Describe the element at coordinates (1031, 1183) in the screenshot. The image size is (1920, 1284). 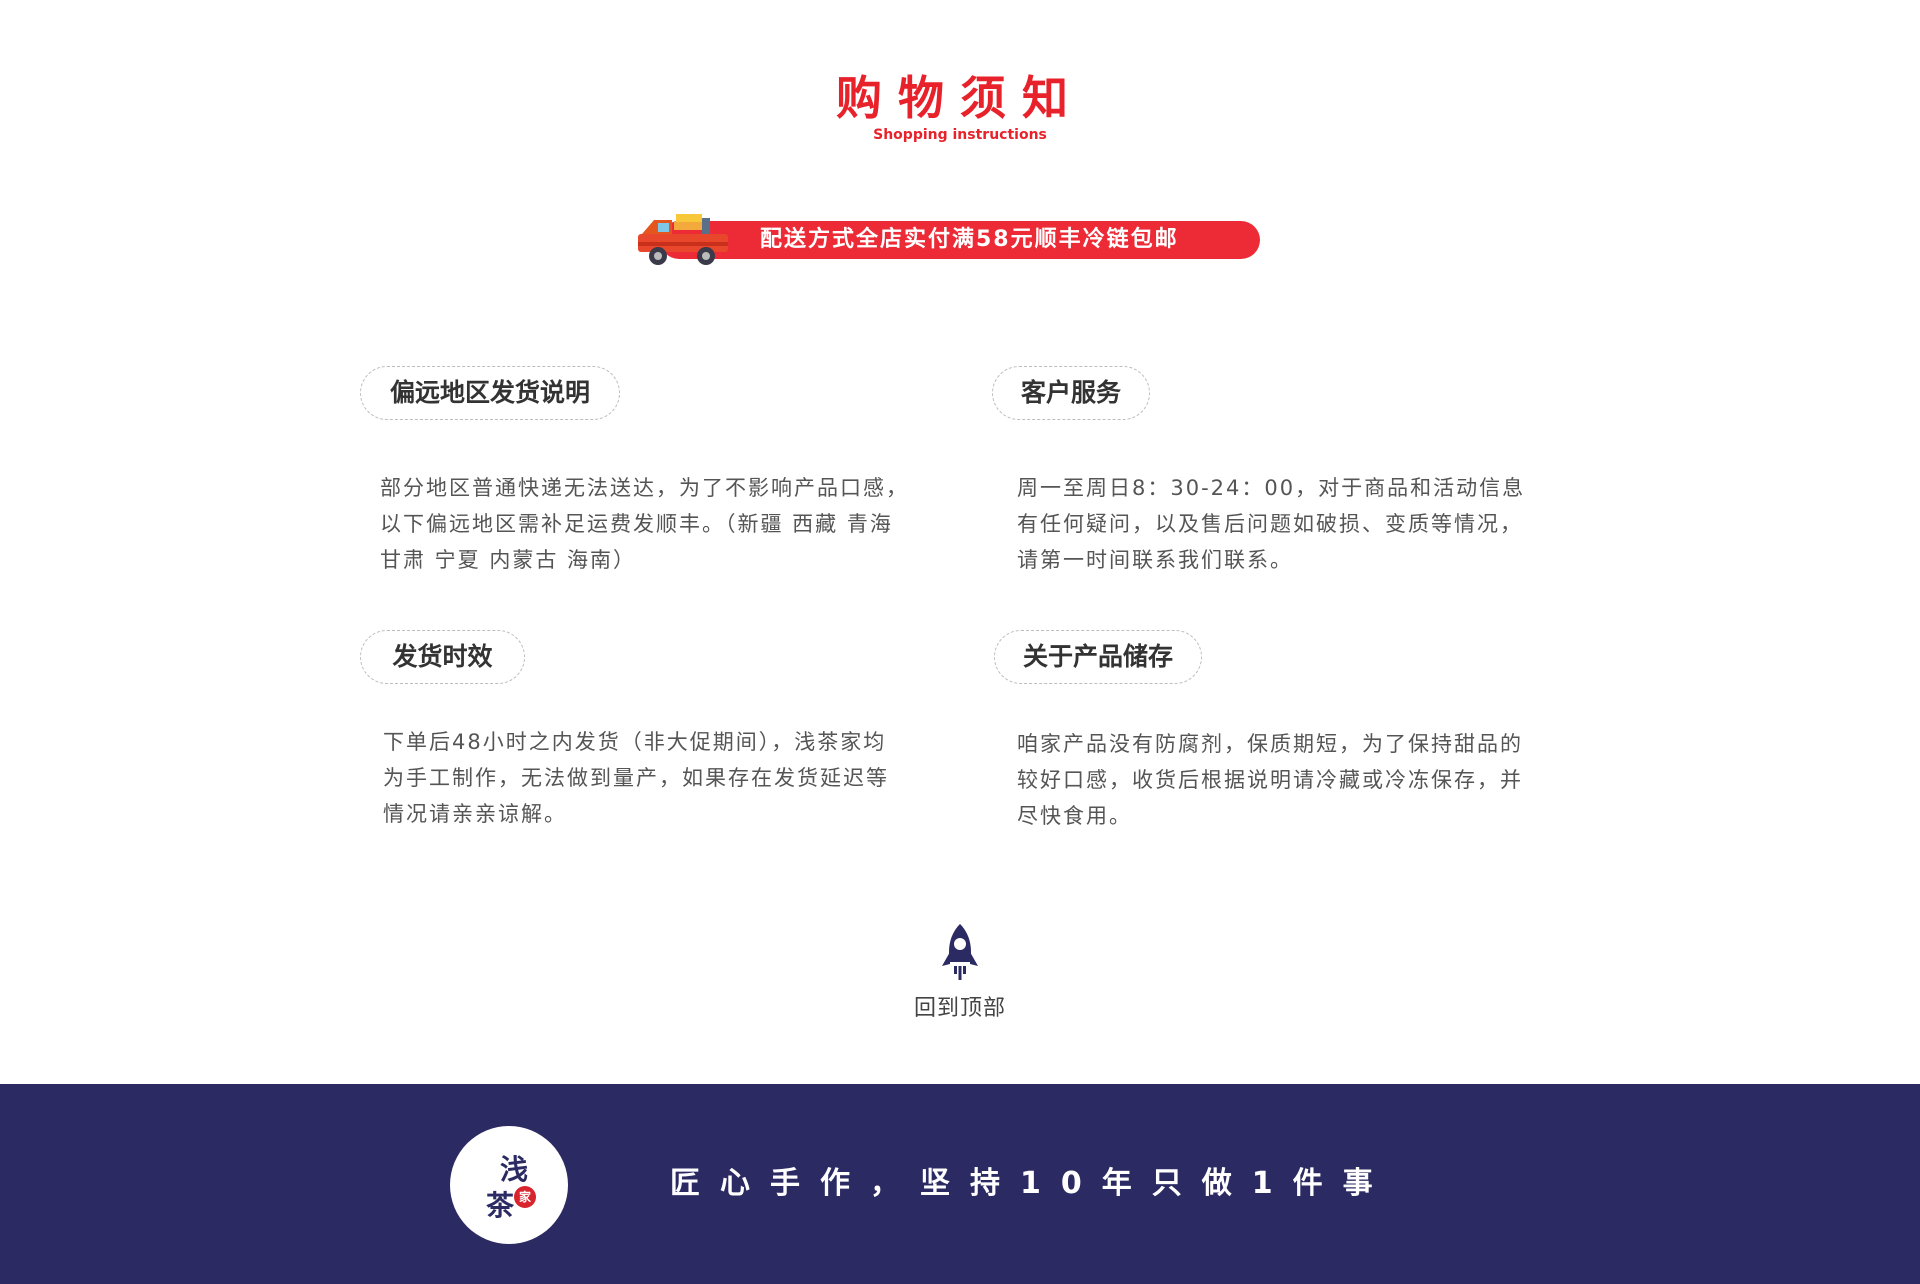
I see `footer-slogan: 匠心手作，坚持10年只做1件事` at that location.